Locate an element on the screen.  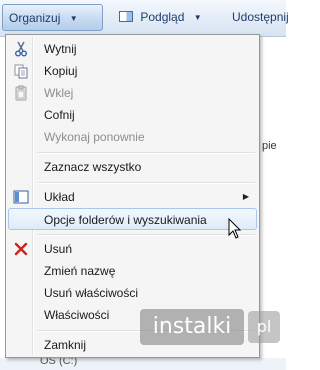
watermark-logo: instalki pl is located at coordinates (210, 327).